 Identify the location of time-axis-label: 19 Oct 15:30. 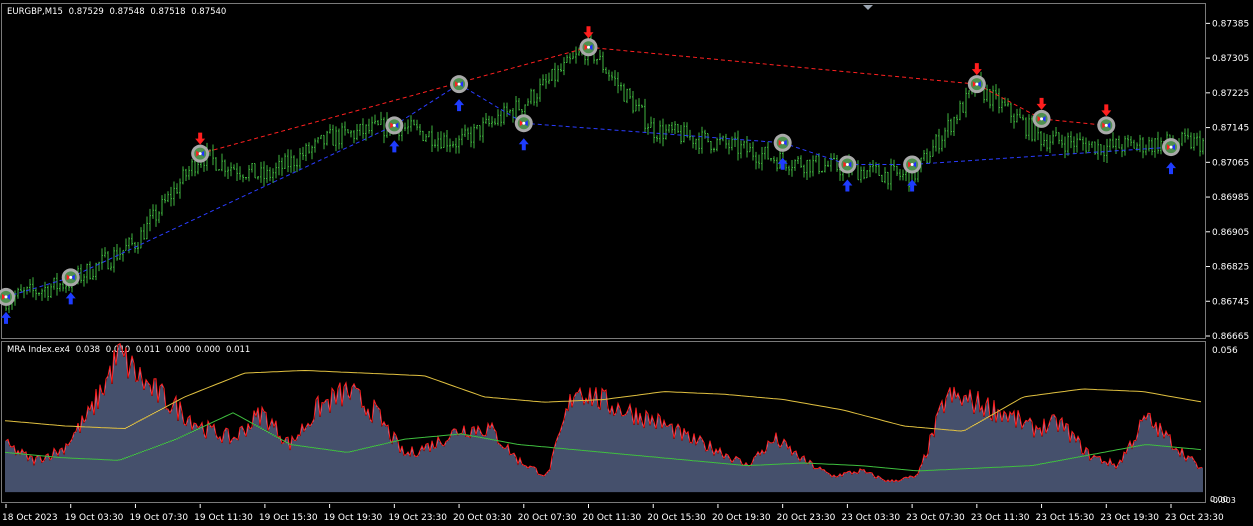
(288, 518).